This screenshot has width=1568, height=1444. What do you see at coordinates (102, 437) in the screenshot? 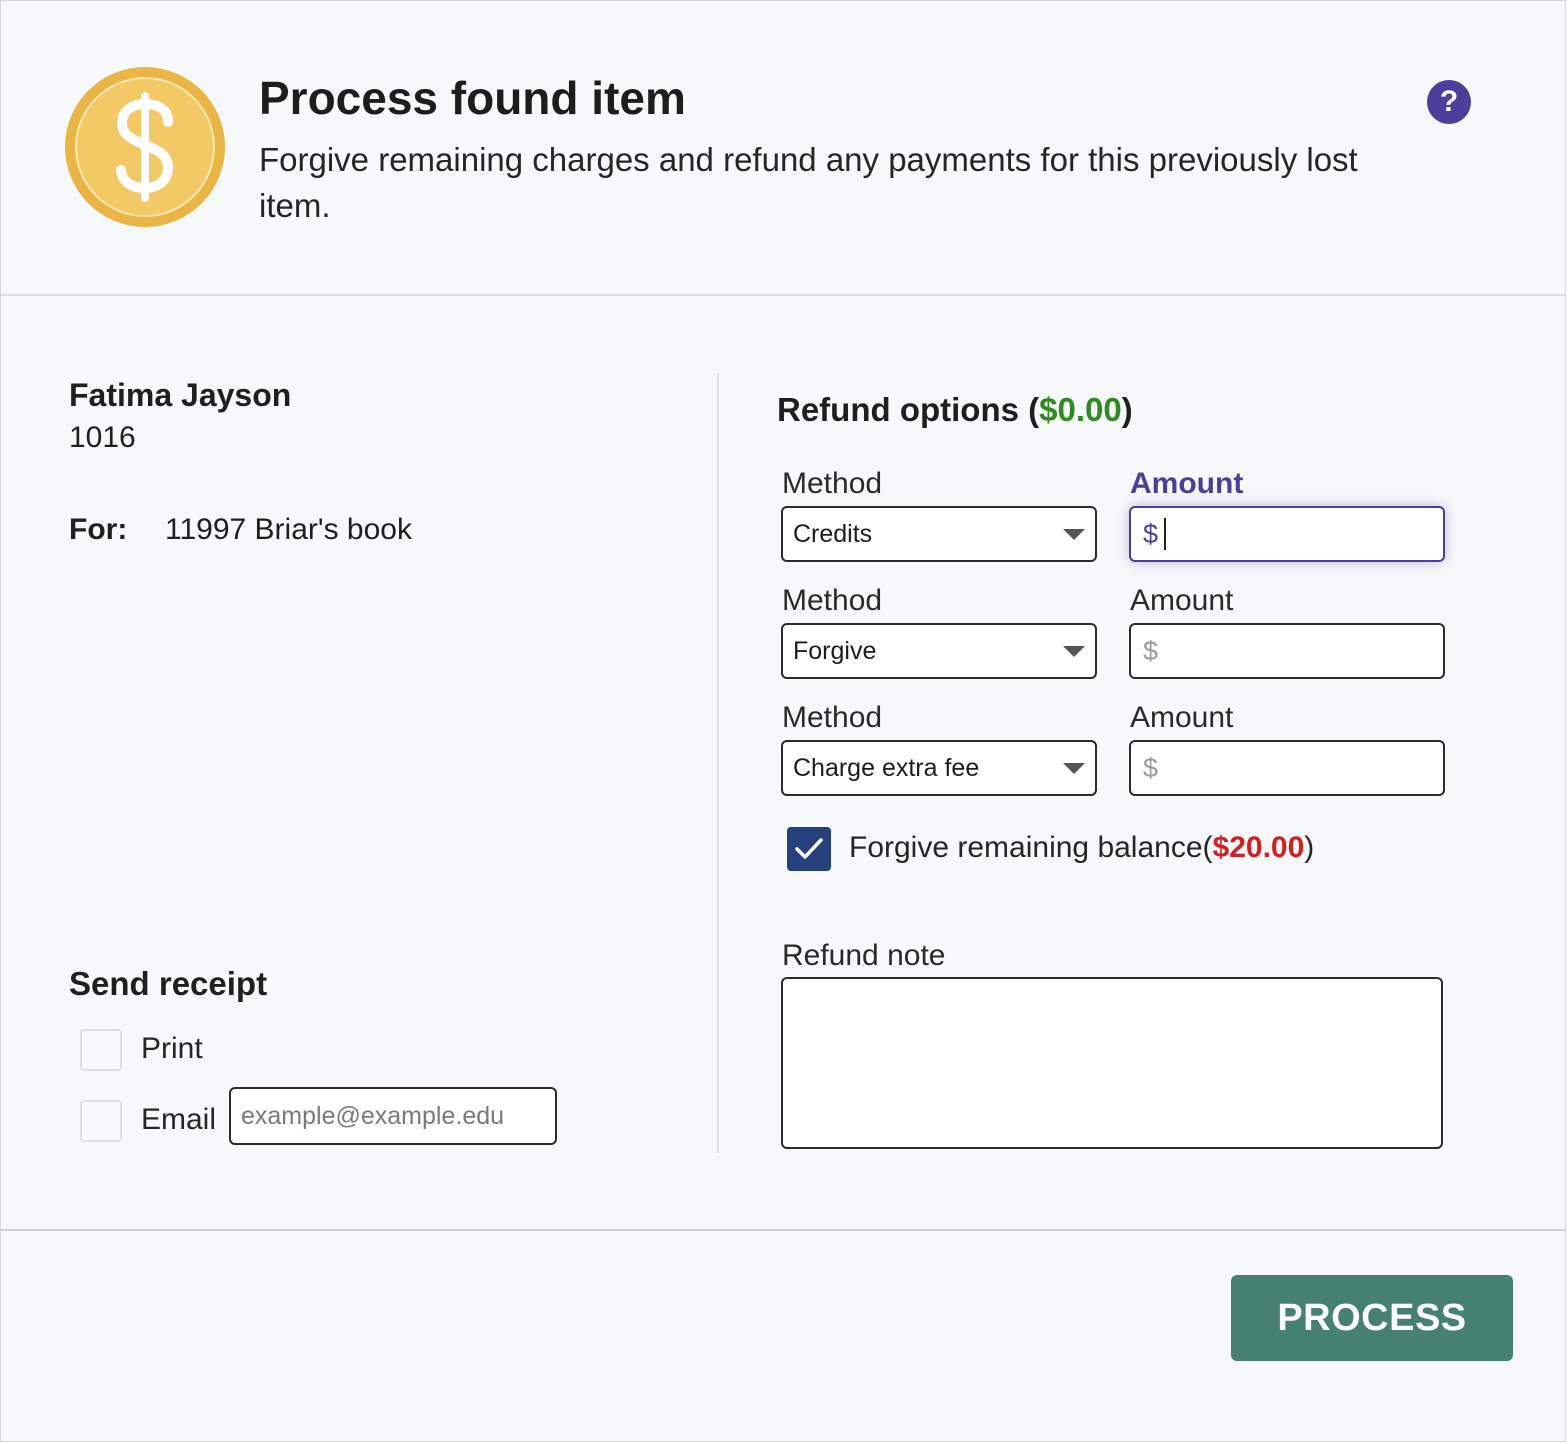
I see `patron-id: 1016` at bounding box center [102, 437].